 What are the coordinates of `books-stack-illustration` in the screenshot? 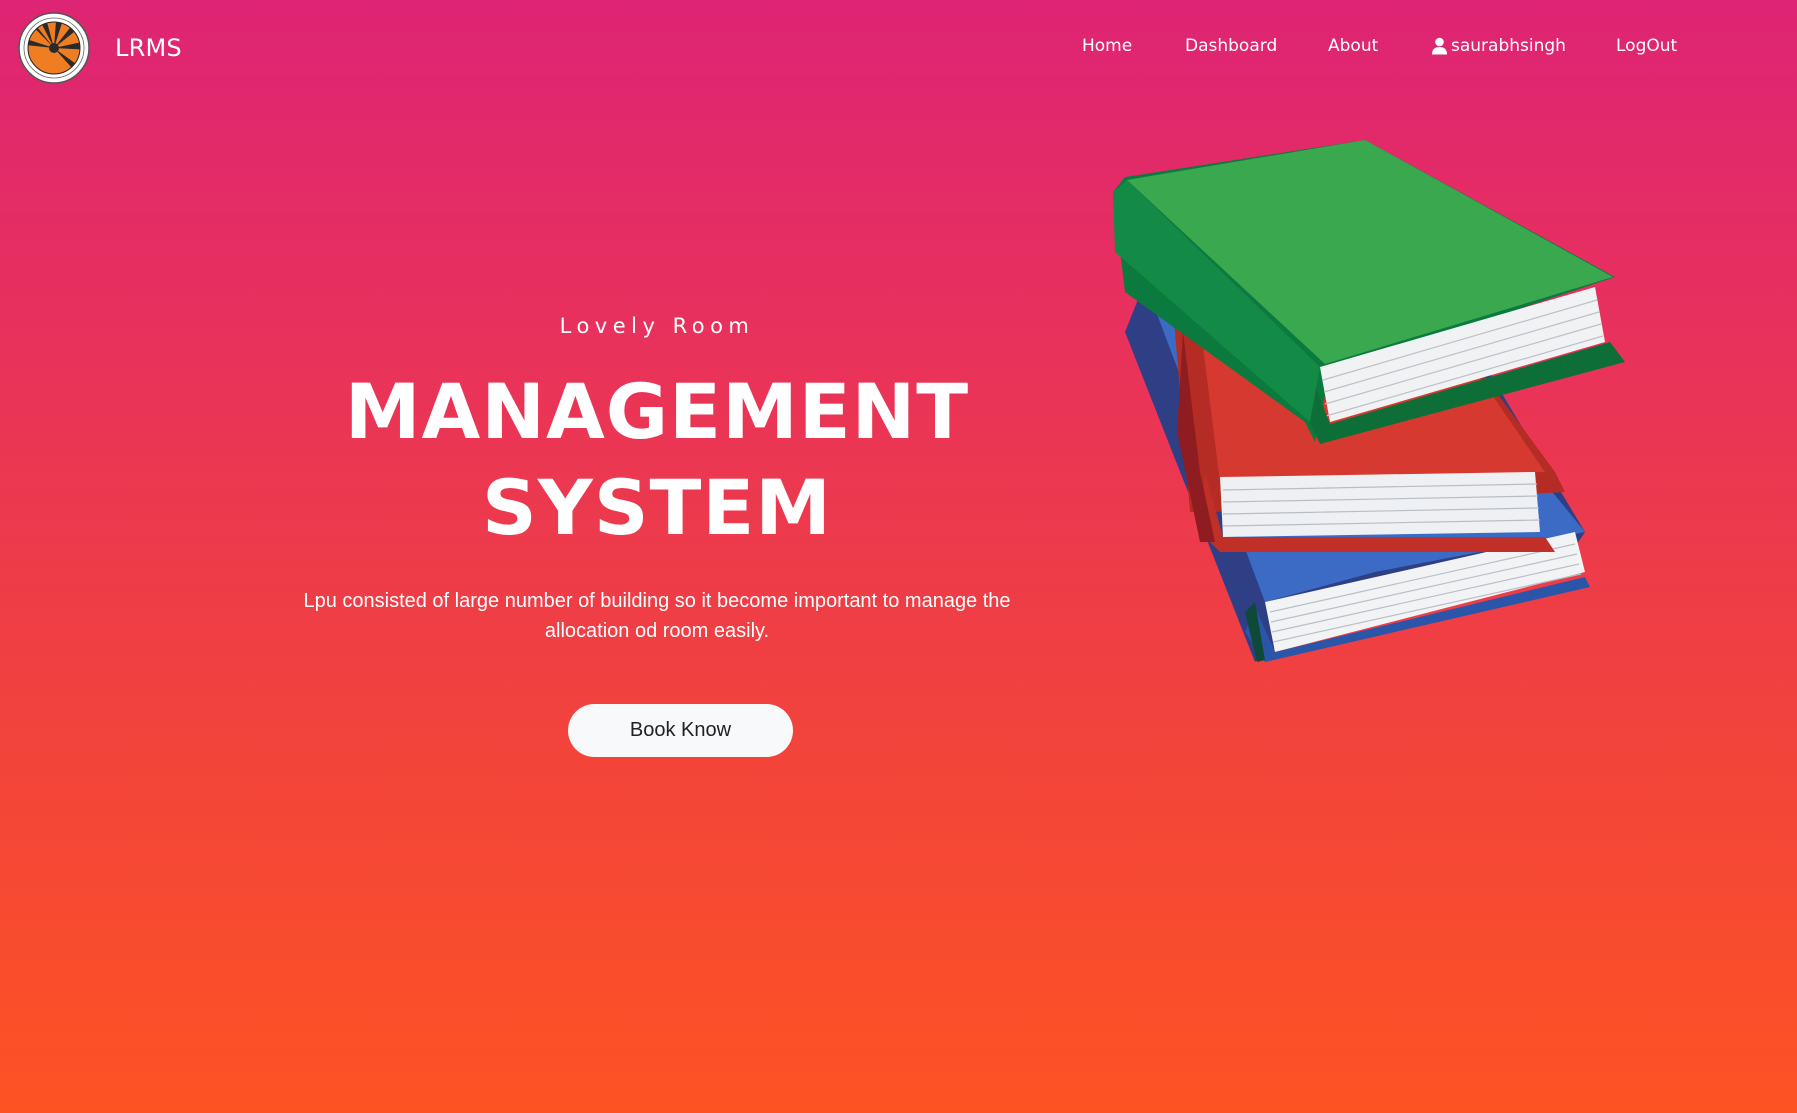 It's located at (1369, 401).